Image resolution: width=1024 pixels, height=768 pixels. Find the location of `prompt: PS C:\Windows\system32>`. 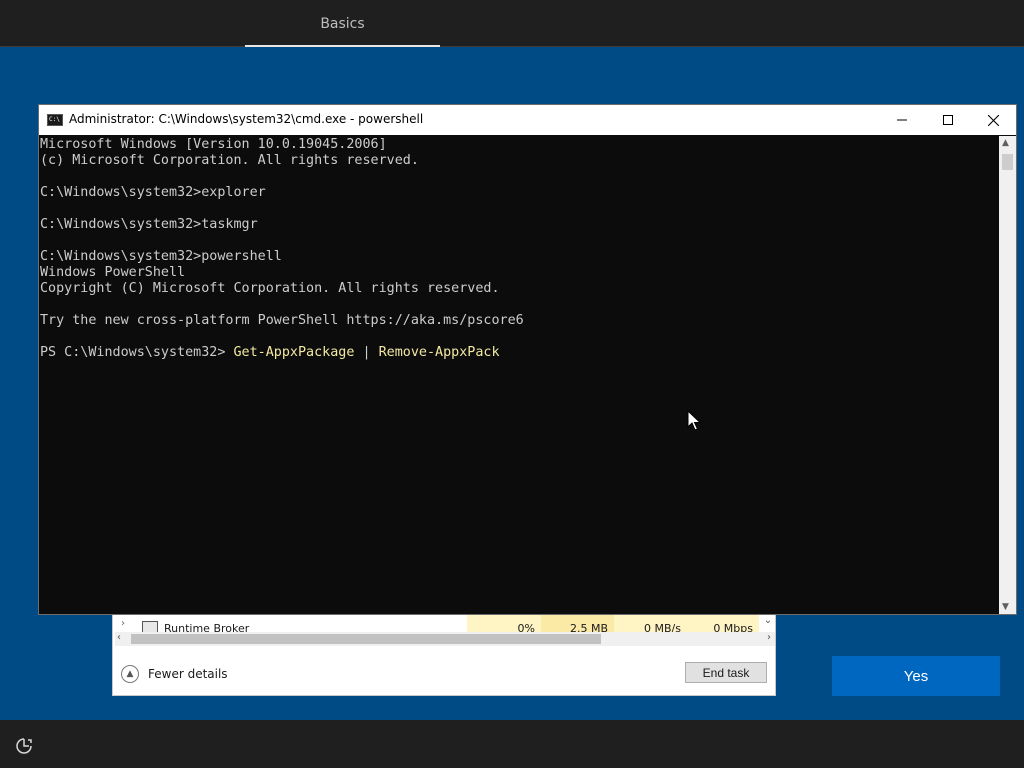

prompt: PS C:\Windows\system32> is located at coordinates (137, 352).